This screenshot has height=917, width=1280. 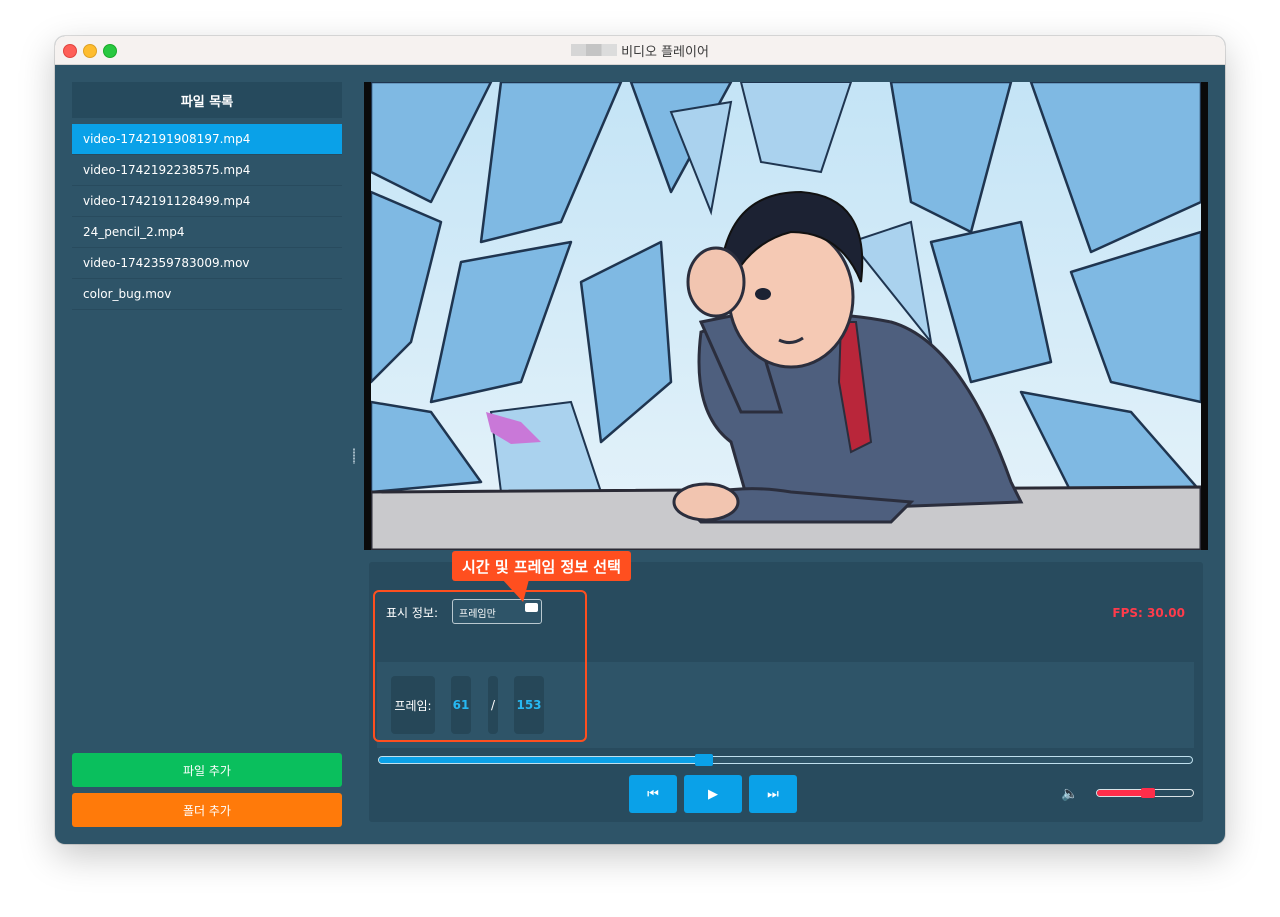 I want to click on add-file-button: 파일 추가, so click(x=207, y=770).